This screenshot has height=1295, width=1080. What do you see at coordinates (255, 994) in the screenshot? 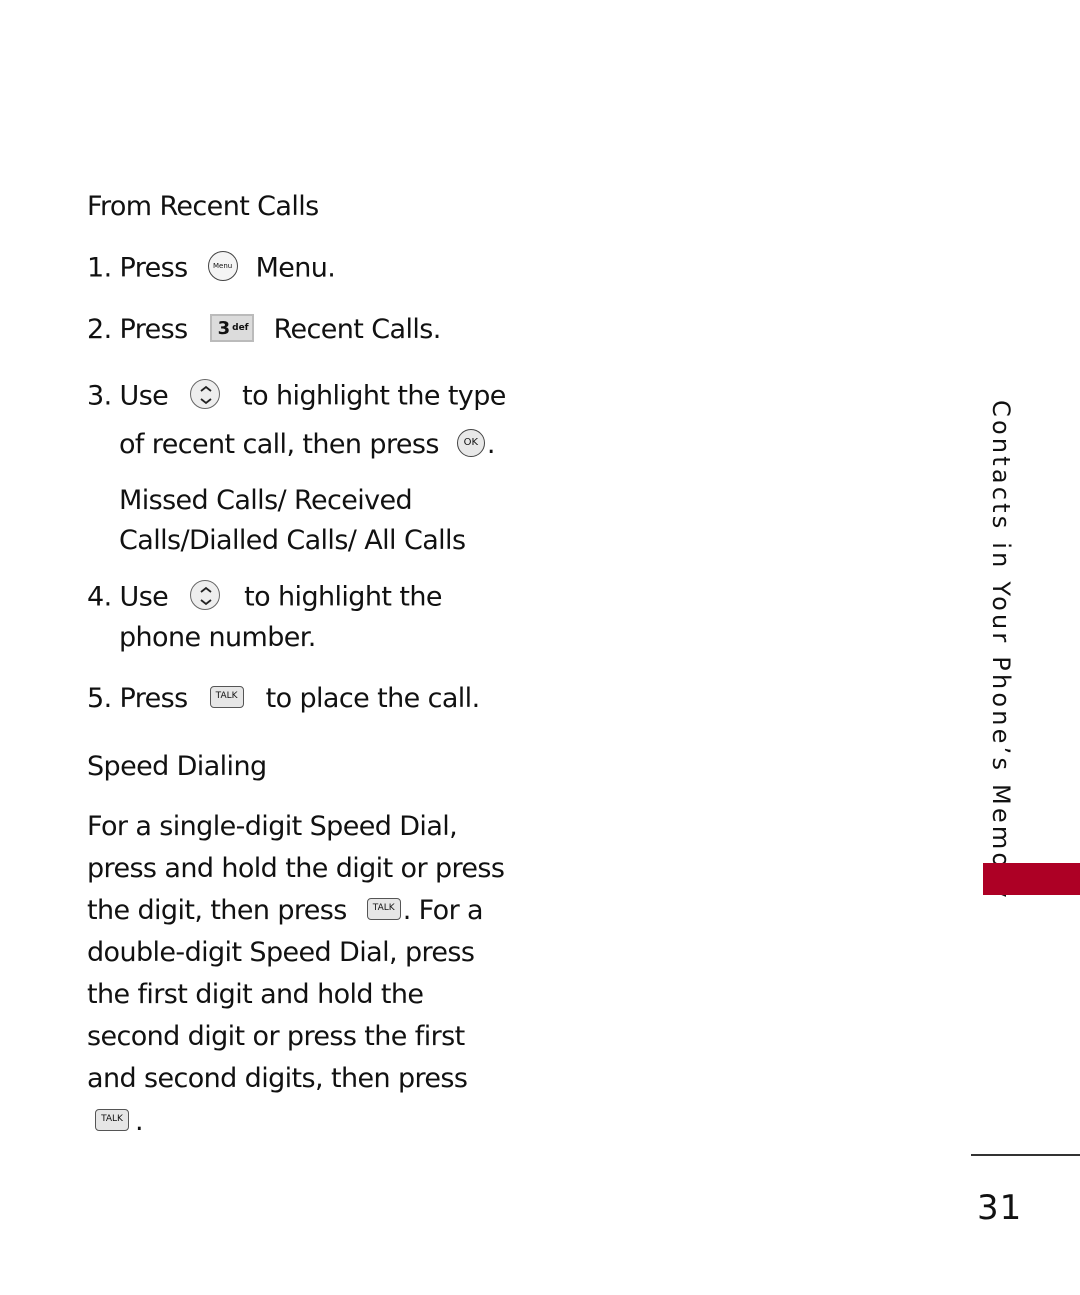
I see `paragraph-line: the first digit and hold the` at bounding box center [255, 994].